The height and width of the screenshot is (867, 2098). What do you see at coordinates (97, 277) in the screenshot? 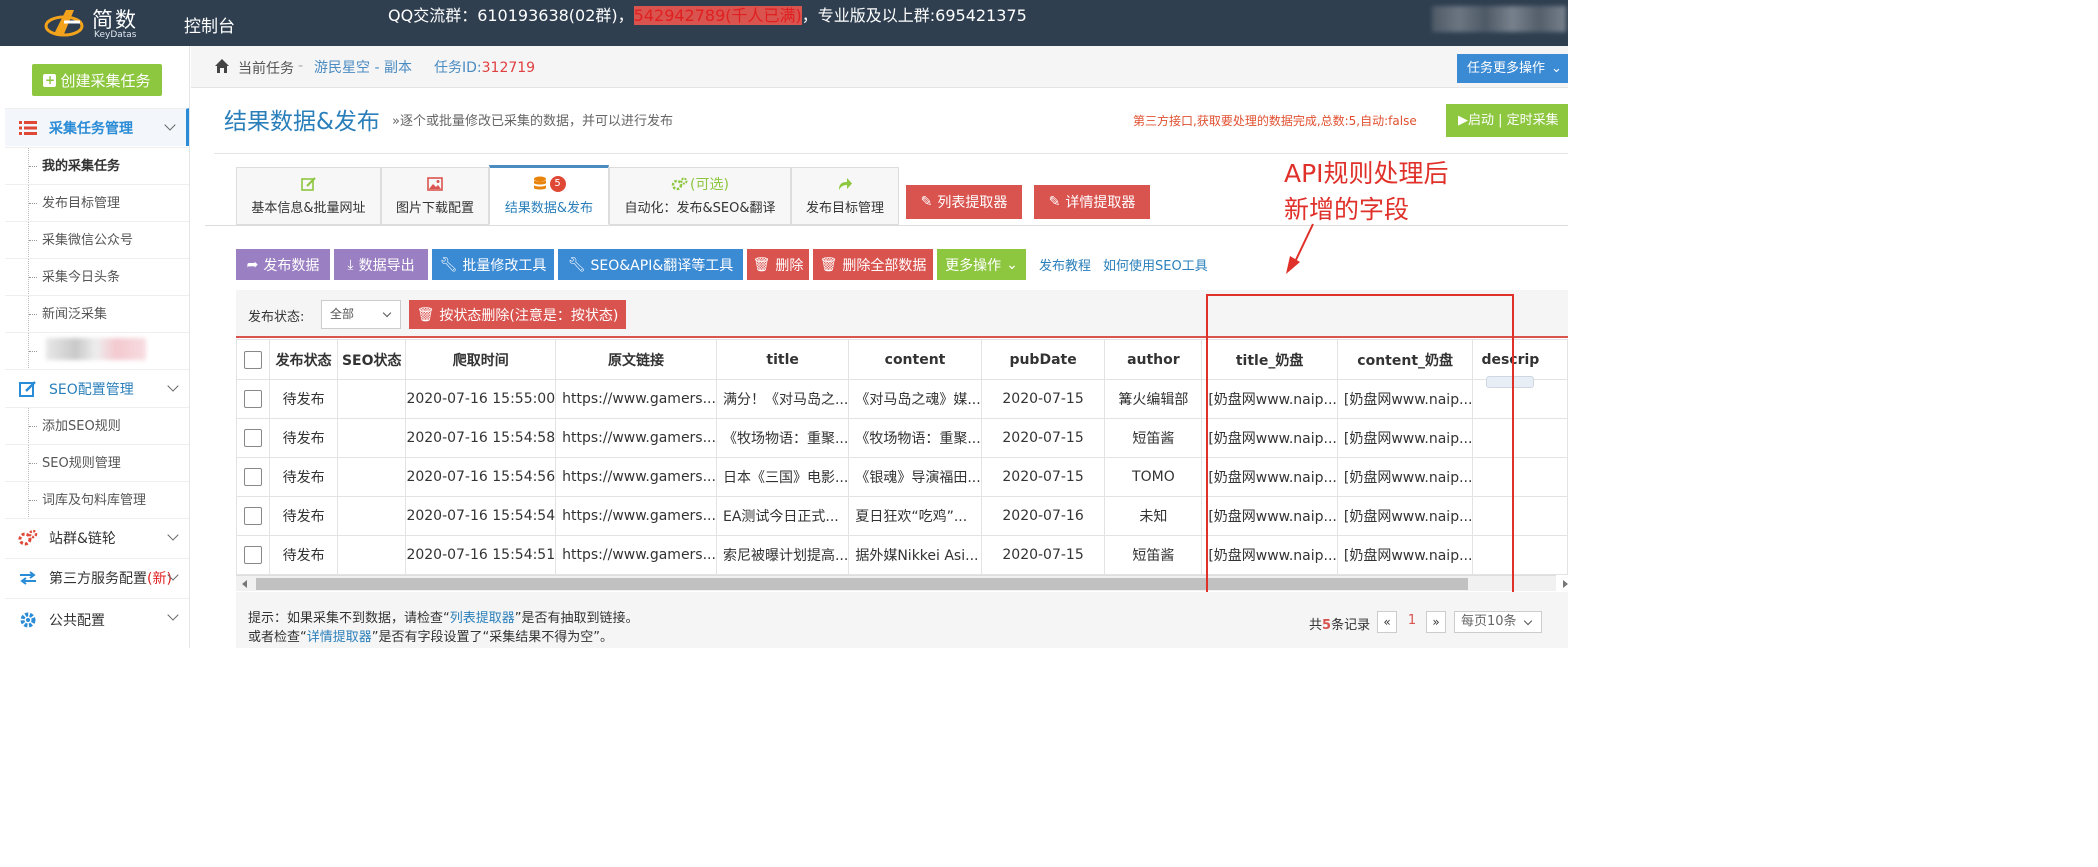
I see `sidebar-item-toutiao: 采集今日头条` at bounding box center [97, 277].